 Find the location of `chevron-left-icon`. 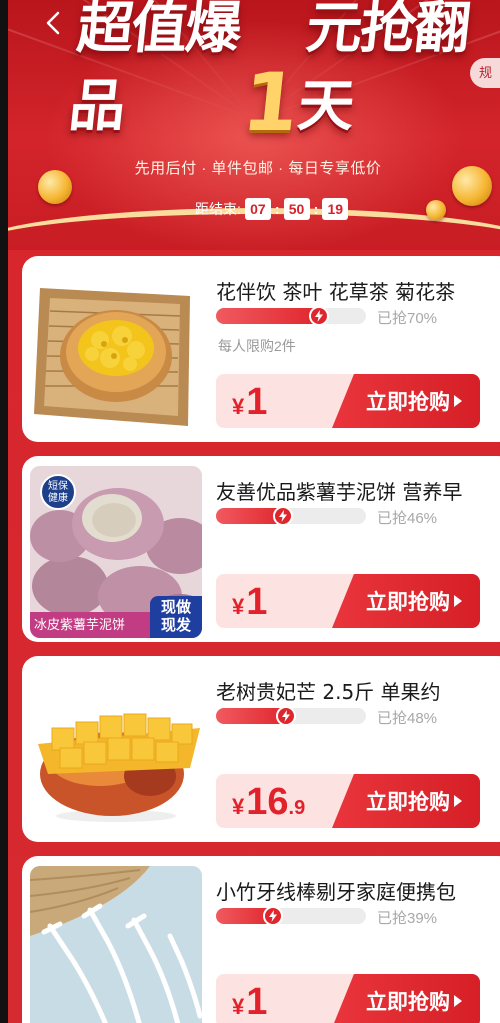

chevron-left-icon is located at coordinates (53, 23).